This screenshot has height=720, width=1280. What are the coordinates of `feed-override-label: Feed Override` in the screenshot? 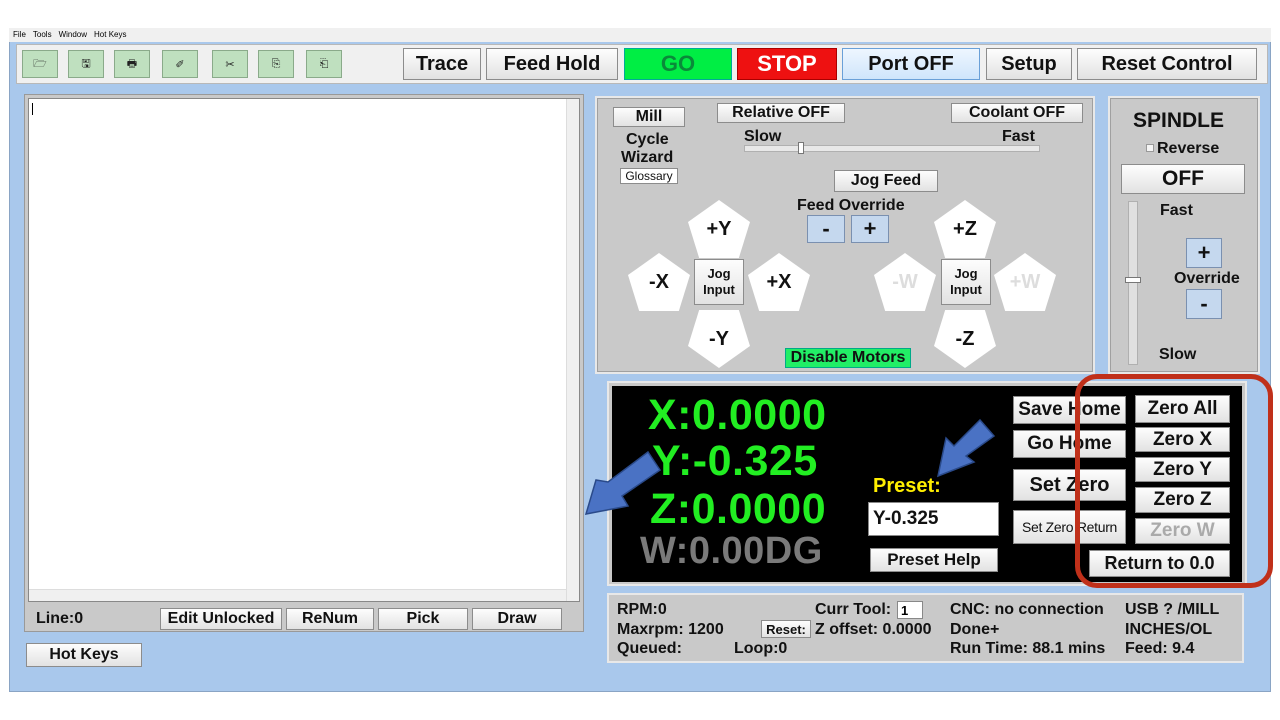 It's located at (851, 205).